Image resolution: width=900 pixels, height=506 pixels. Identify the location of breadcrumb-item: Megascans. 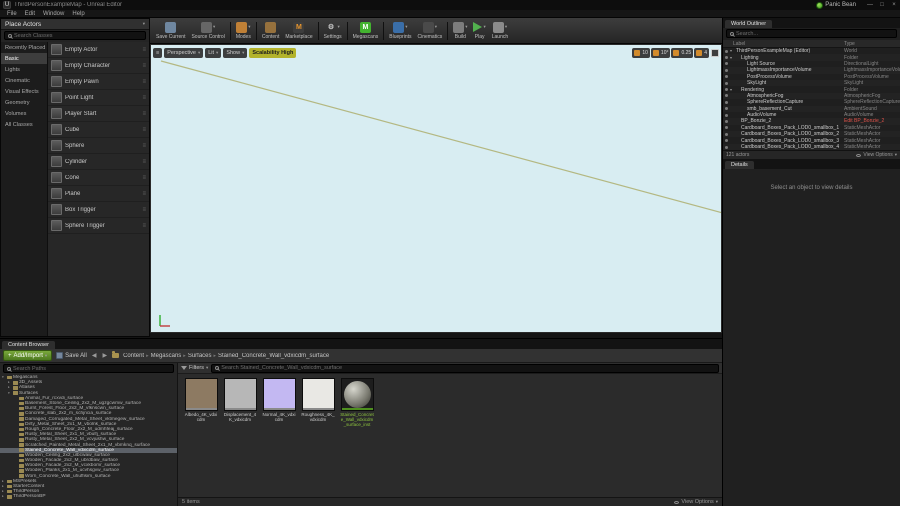
(166, 356).